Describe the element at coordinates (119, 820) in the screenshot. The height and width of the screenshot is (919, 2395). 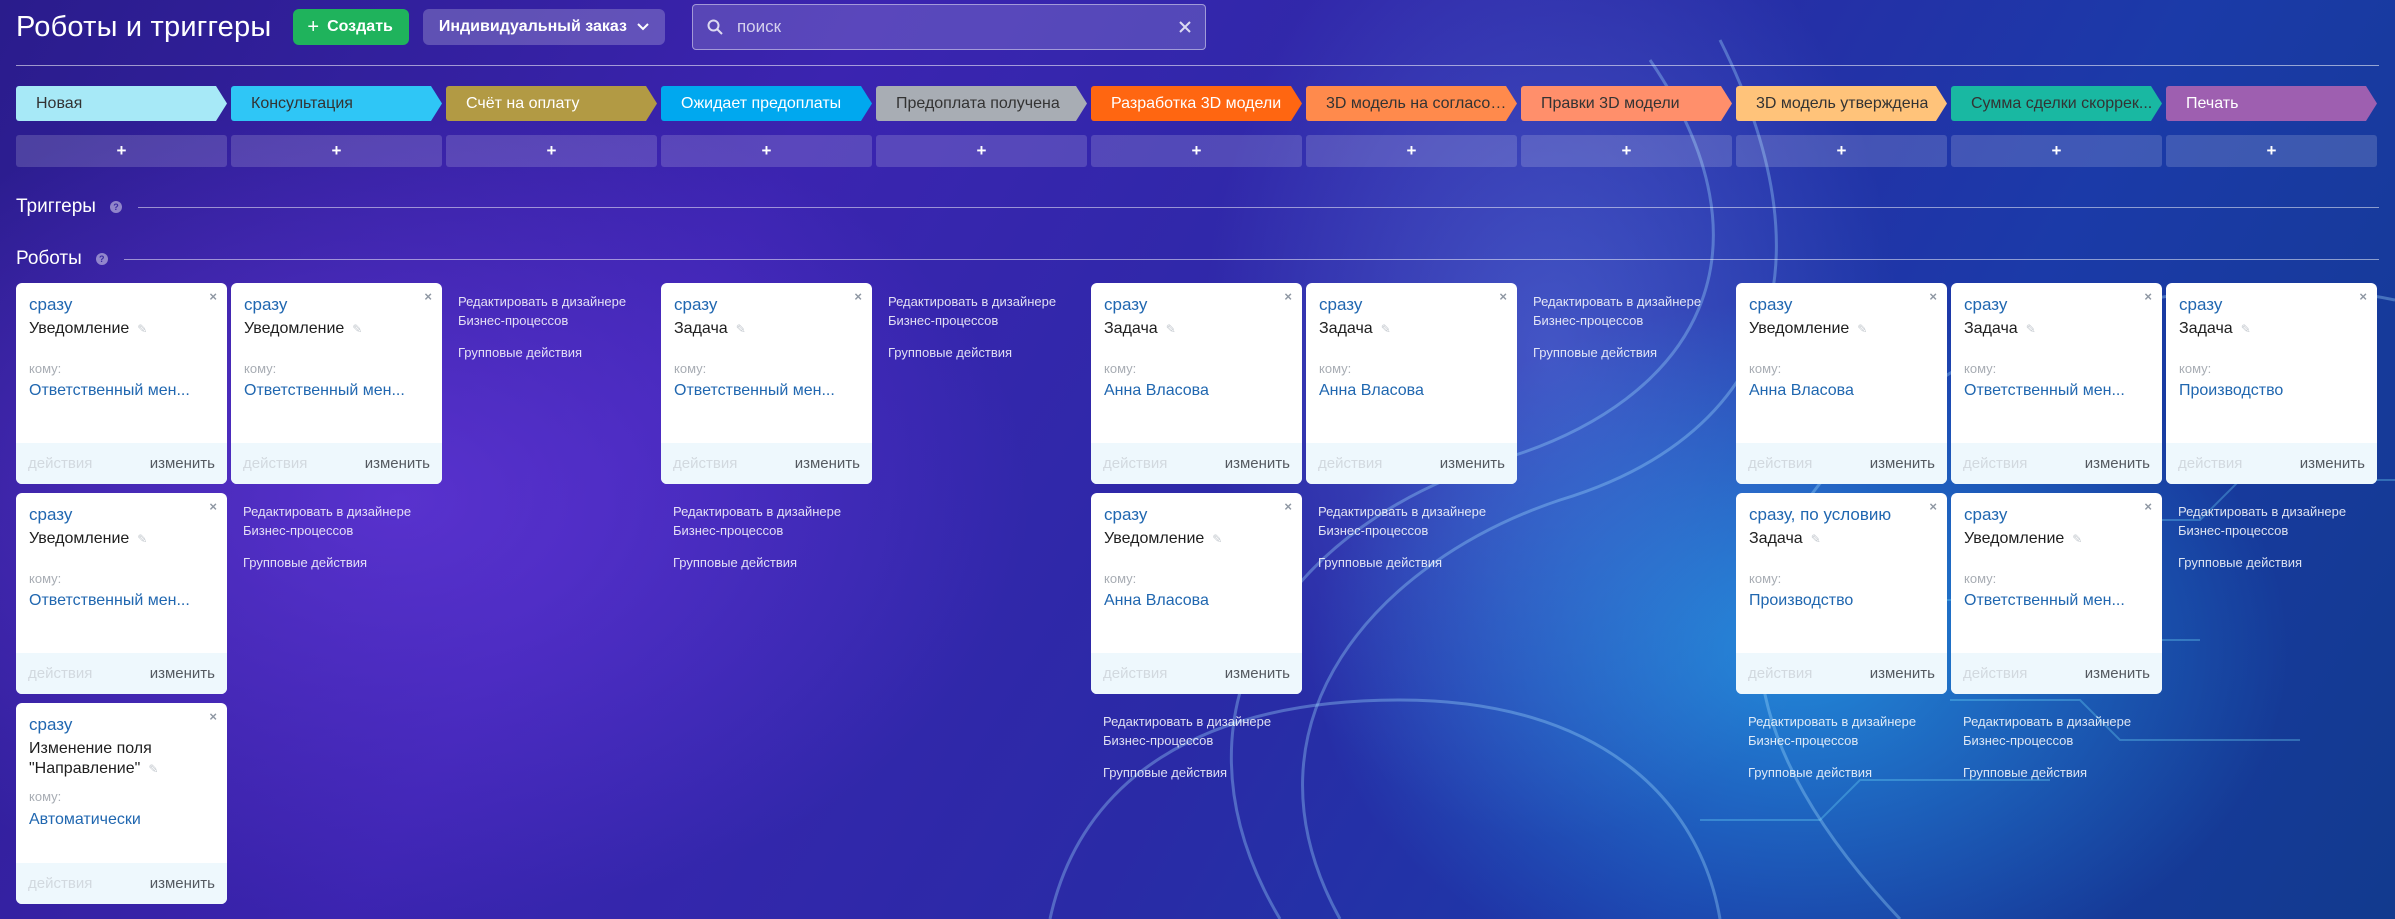
I see `robot-recipient-link: Автоматически` at that location.